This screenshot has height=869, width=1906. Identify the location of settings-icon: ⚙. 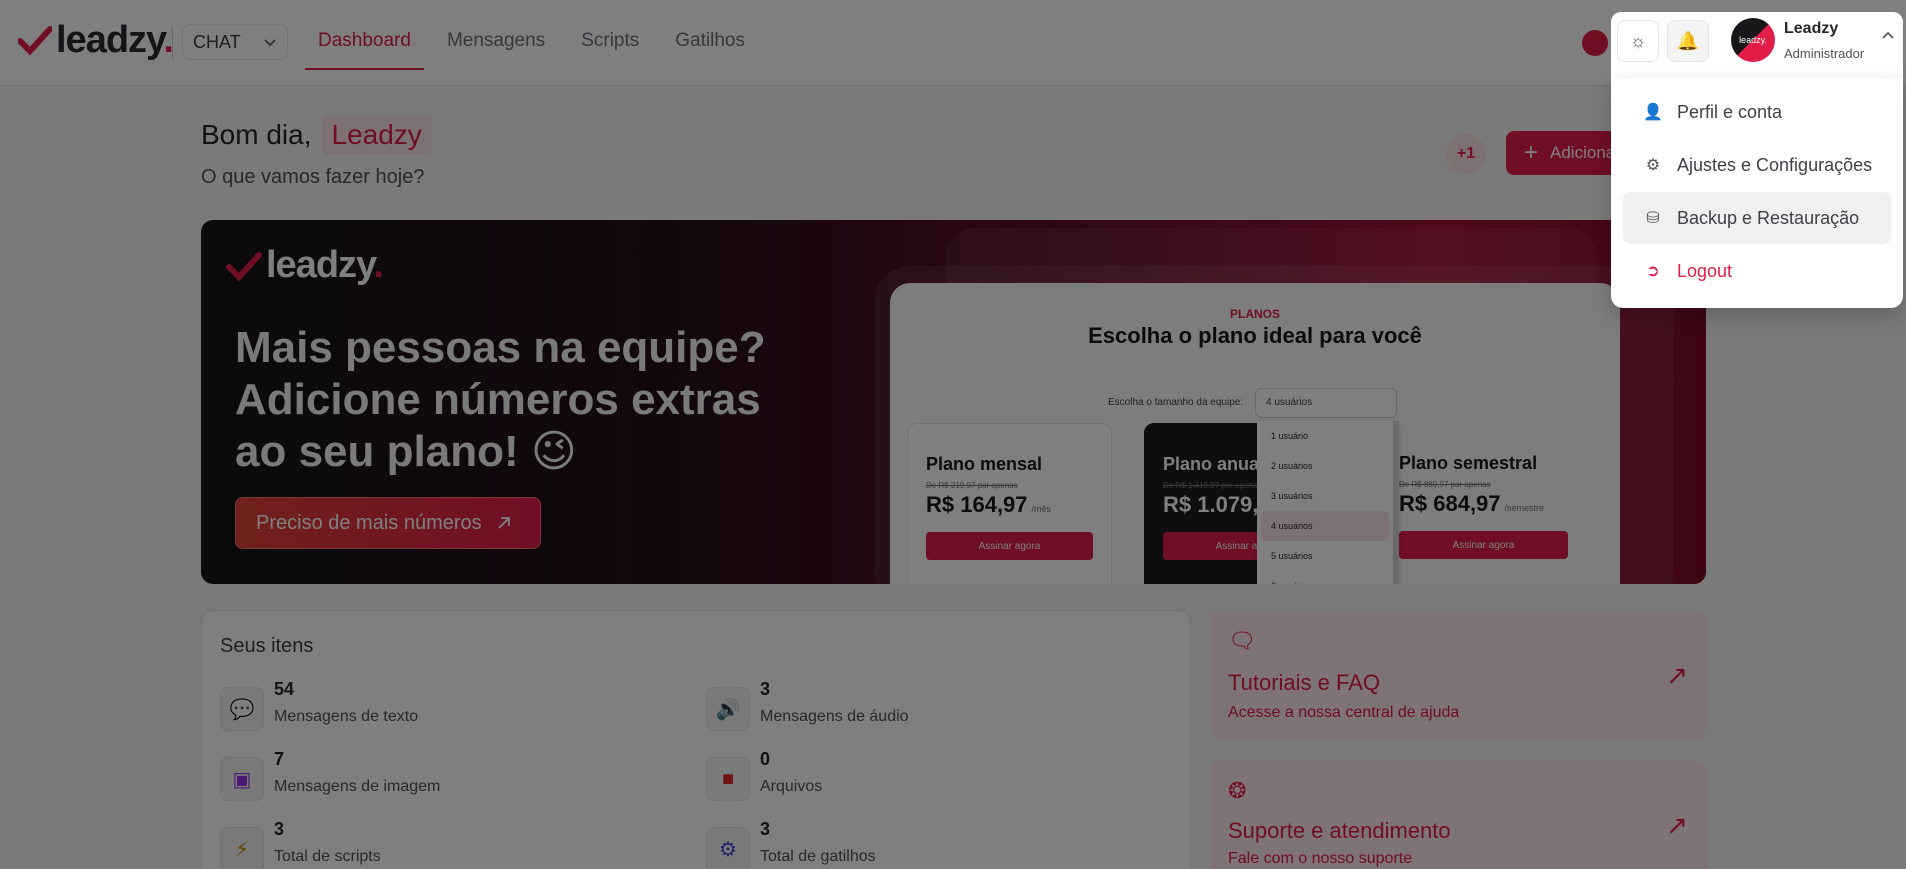
(1653, 165).